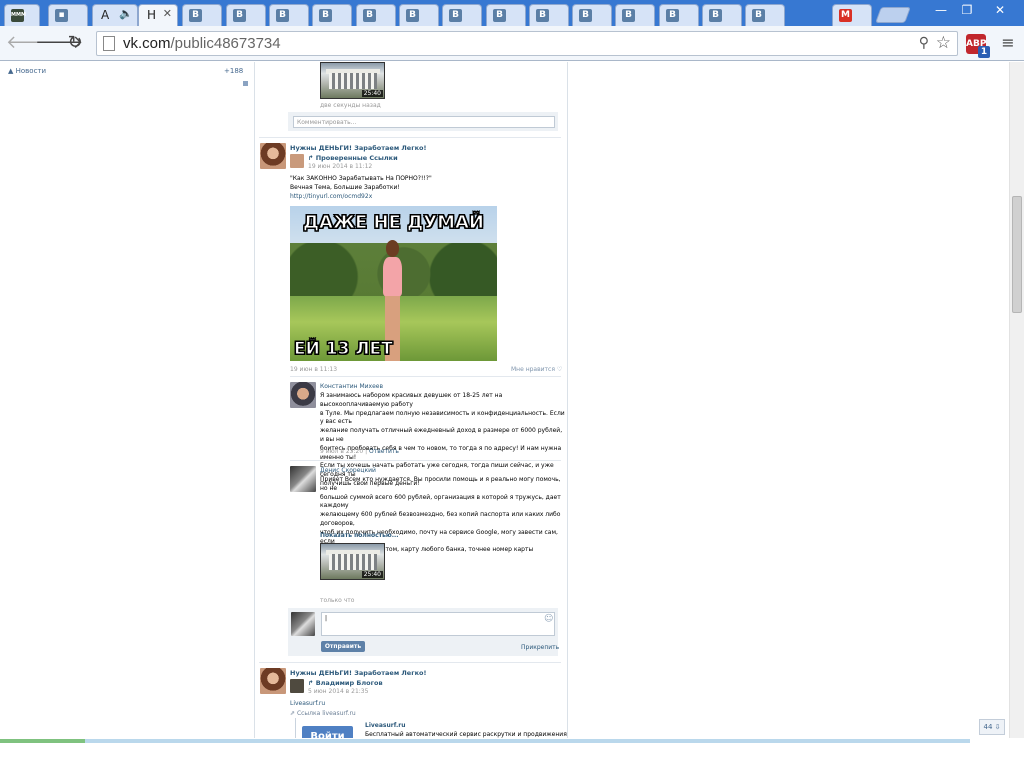  Describe the element at coordinates (313, 369) in the screenshot. I see `post-time: 19 июн в 11:13` at that location.